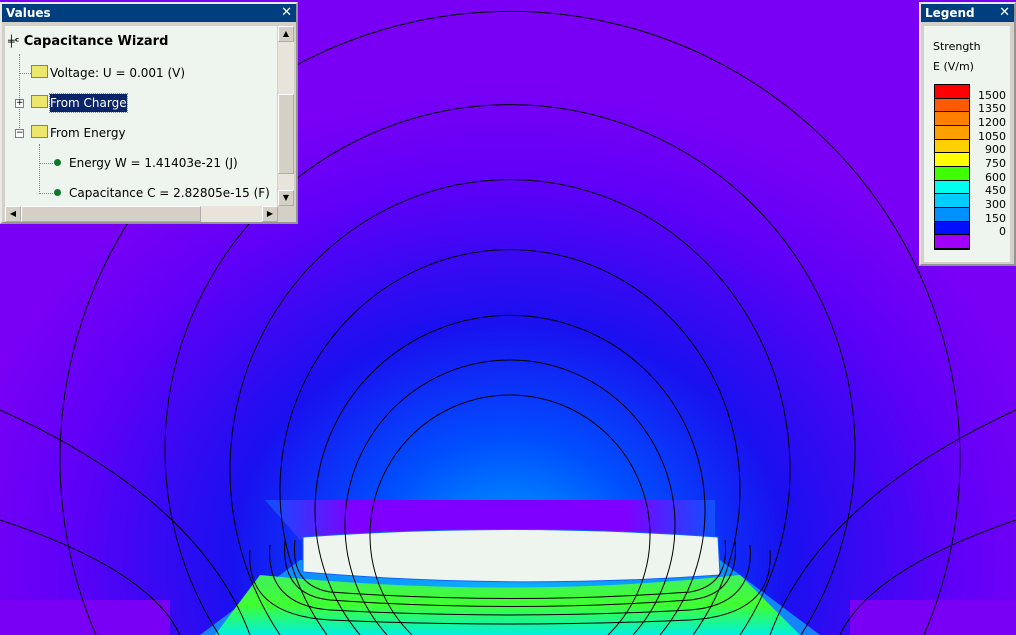 The image size is (1016, 635). Describe the element at coordinates (950, 13) in the screenshot. I see `legend-title: Legend` at that location.